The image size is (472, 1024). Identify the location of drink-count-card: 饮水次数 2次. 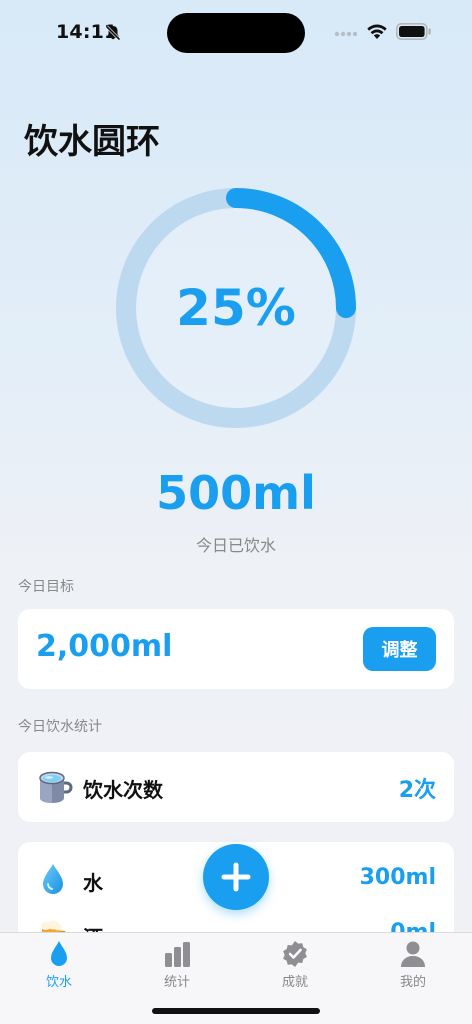
(236, 787).